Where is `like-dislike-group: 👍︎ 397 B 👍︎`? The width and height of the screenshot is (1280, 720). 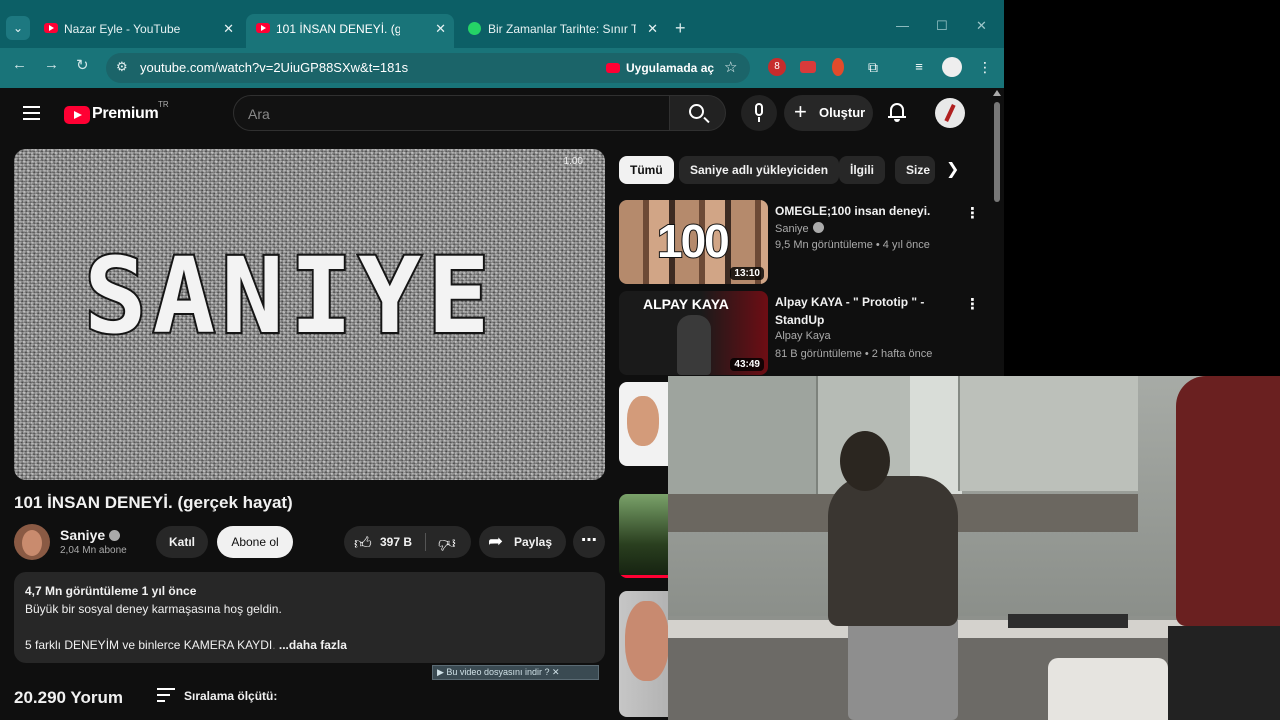
like-dislike-group: 👍︎ 397 B 👍︎ is located at coordinates (407, 542).